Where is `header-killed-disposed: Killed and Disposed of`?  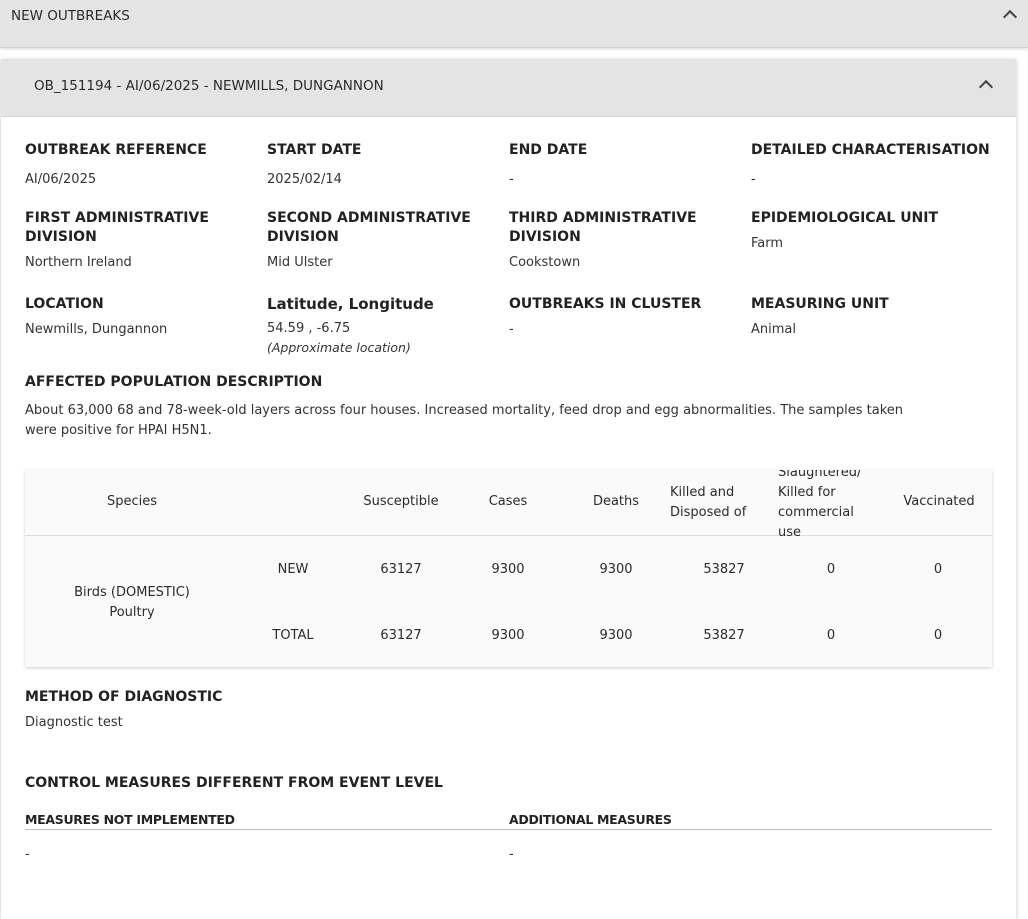 header-killed-disposed: Killed and Disposed of is located at coordinates (708, 503).